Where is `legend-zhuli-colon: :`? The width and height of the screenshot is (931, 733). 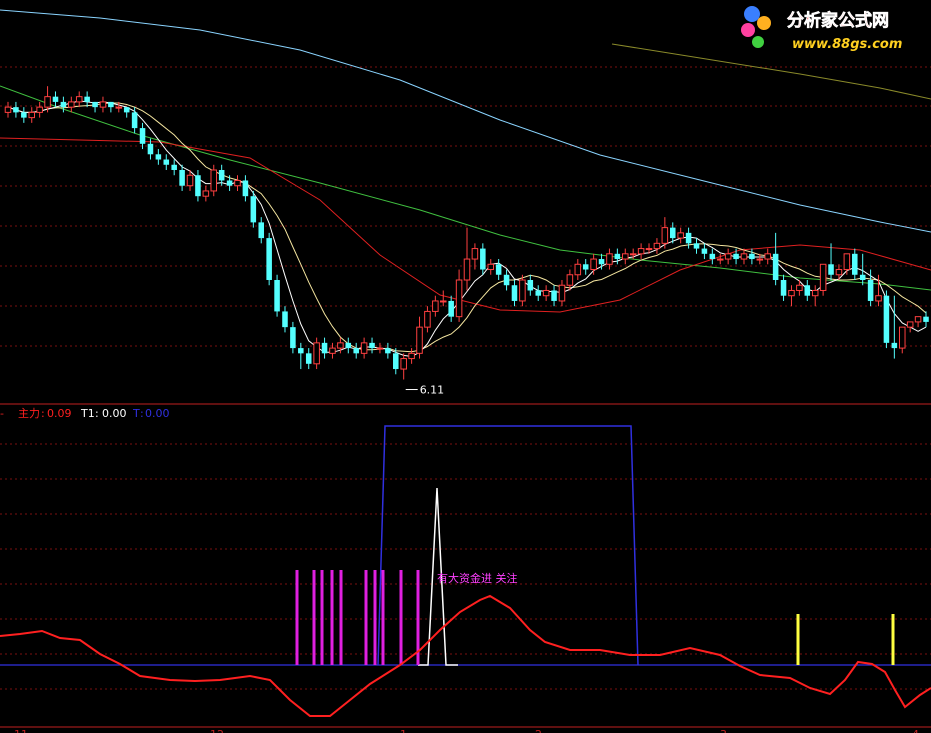 legend-zhuli-colon: : is located at coordinates (43, 413).